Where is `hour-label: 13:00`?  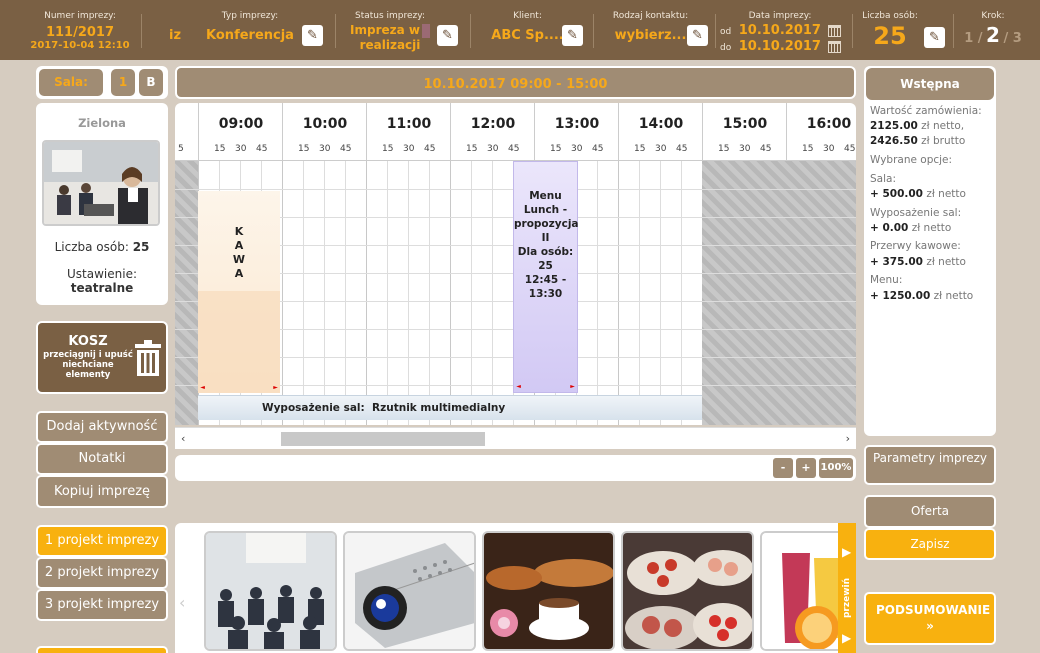 hour-label: 13:00 is located at coordinates (577, 124).